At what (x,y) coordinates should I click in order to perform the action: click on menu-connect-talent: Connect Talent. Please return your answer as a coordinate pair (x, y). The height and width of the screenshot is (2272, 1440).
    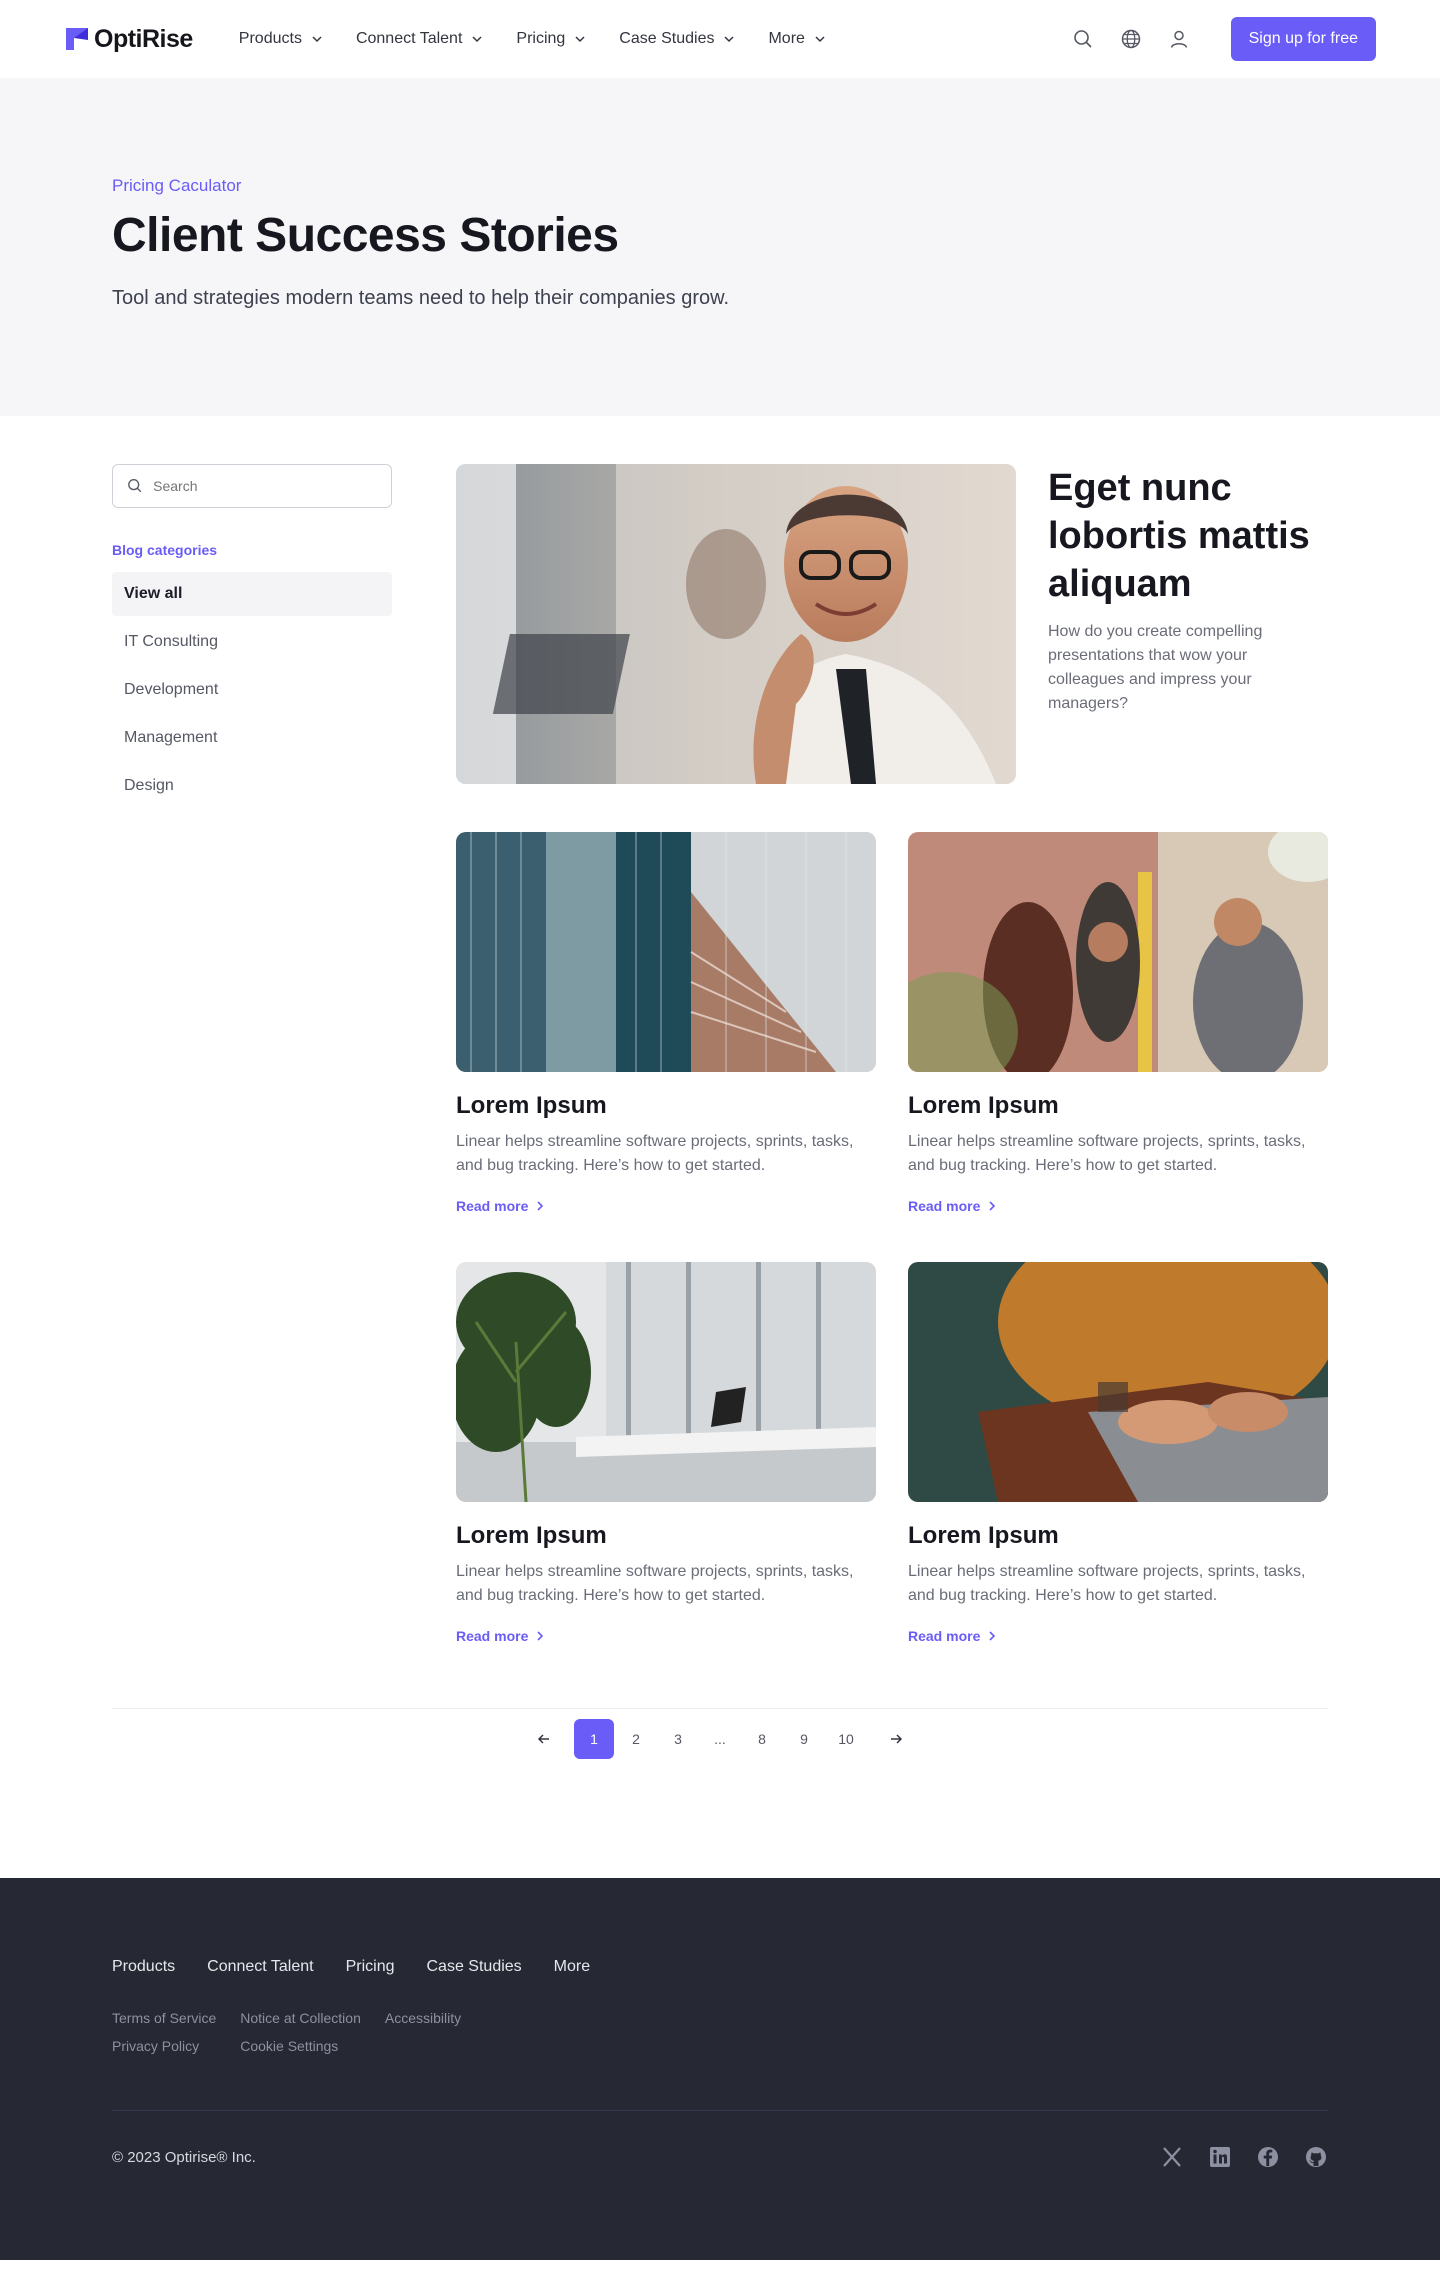
    Looking at the image, I should click on (420, 39).